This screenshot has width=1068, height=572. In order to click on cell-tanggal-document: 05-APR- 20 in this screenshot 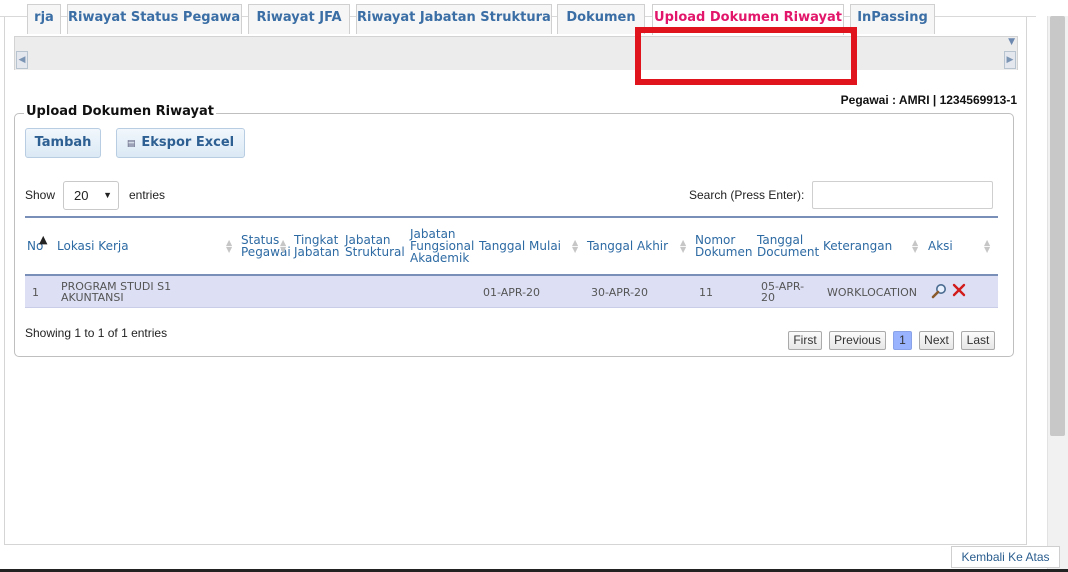, I will do `click(782, 292)`.